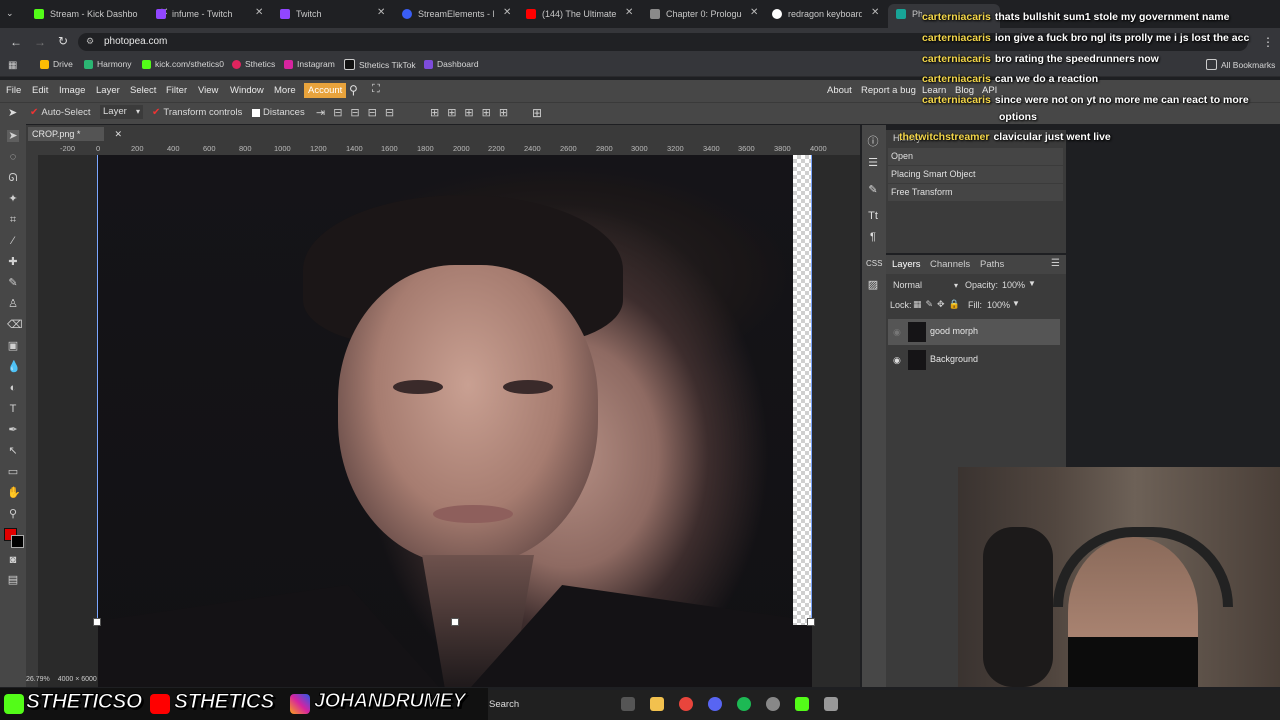  What do you see at coordinates (208, 90) in the screenshot?
I see `menu-view: View` at bounding box center [208, 90].